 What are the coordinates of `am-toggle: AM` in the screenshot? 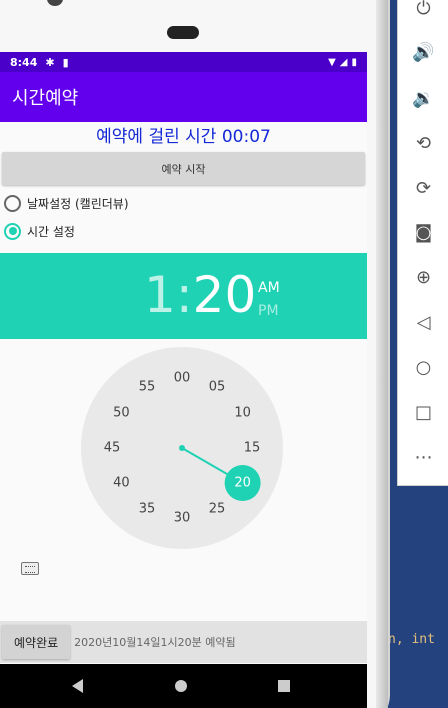 It's located at (269, 288).